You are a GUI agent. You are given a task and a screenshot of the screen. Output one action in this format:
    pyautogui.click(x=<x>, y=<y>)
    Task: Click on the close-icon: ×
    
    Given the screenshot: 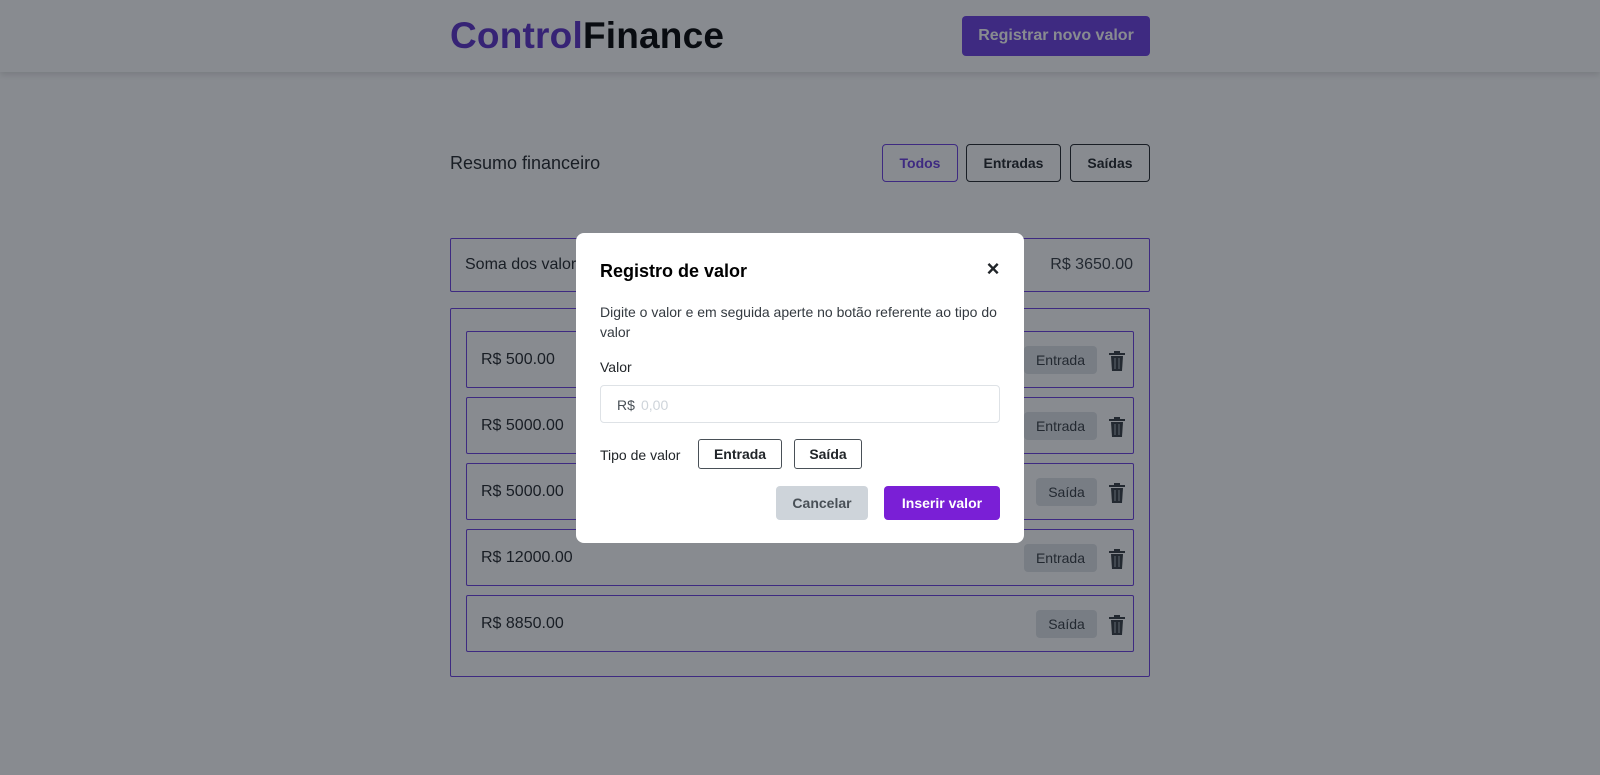 What is the action you would take?
    pyautogui.click(x=993, y=269)
    